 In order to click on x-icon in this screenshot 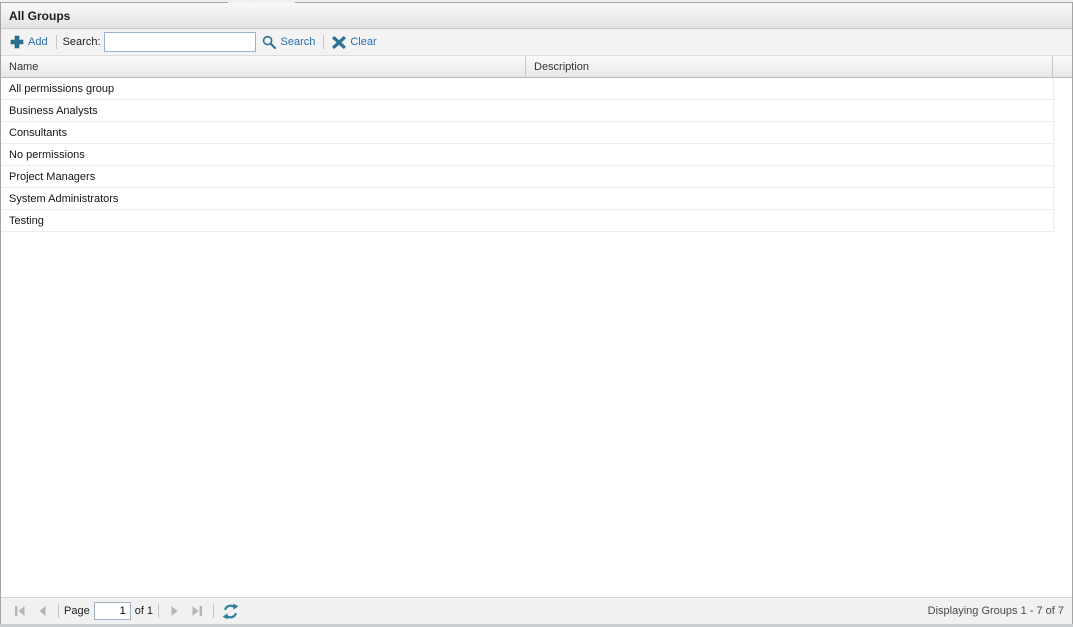, I will do `click(339, 42)`.